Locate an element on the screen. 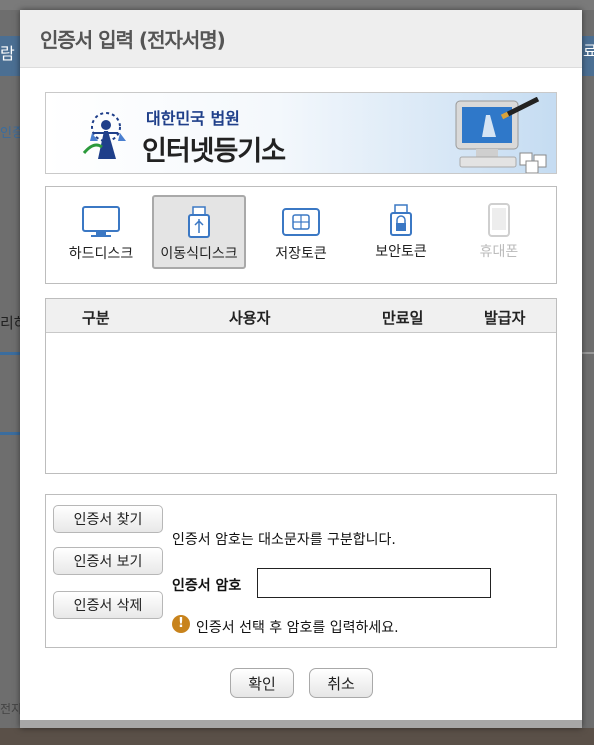 The image size is (594, 745). usb-drive-icon is located at coordinates (199, 222).